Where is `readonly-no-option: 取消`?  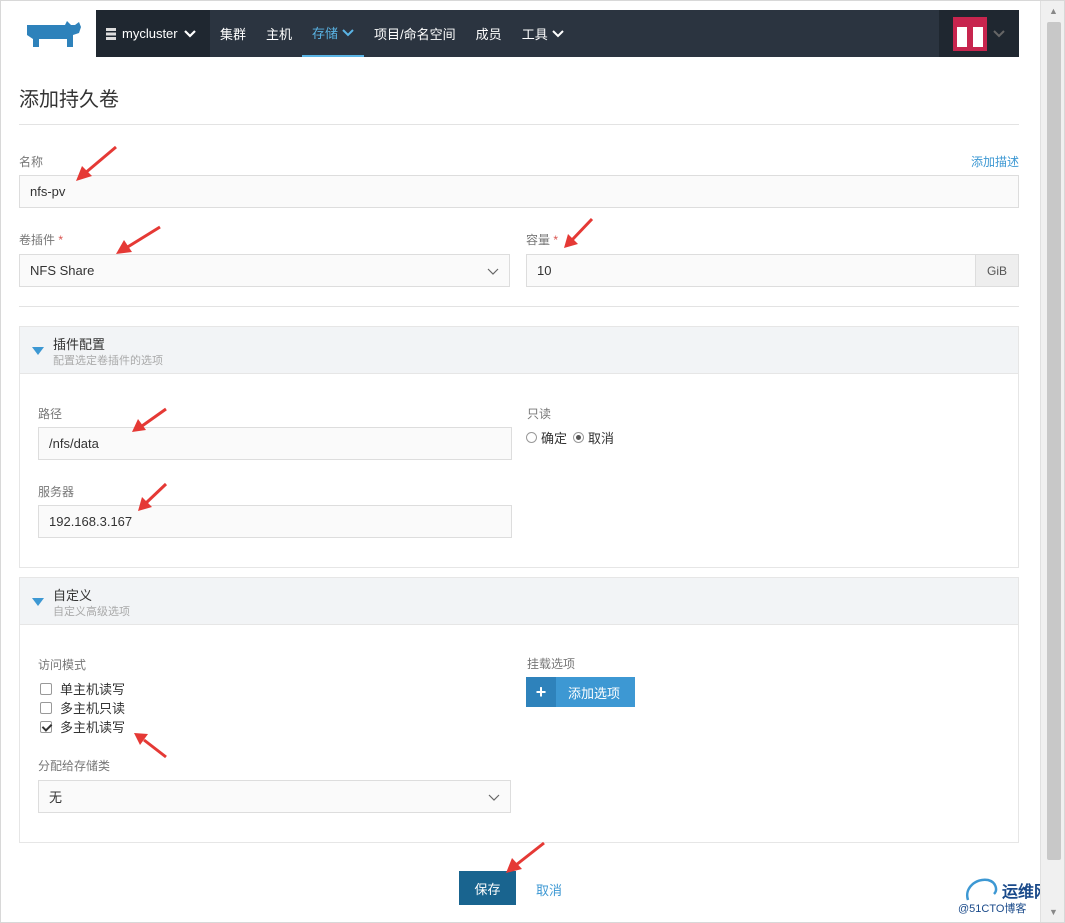
readonly-no-option: 取消 is located at coordinates (593, 437).